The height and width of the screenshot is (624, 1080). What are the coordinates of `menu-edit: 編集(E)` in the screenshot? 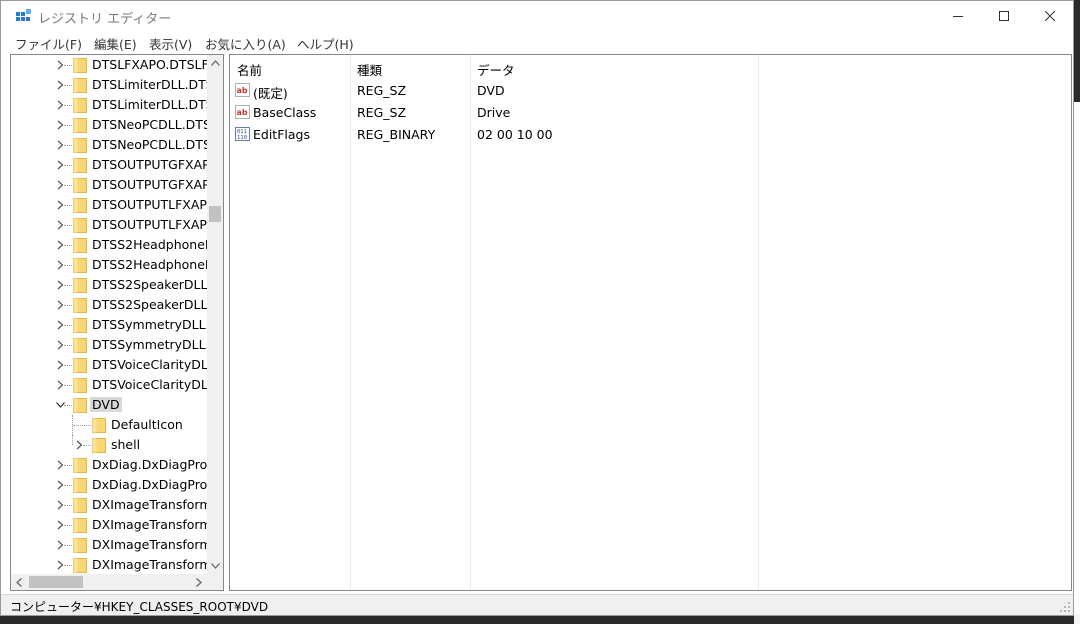 It's located at (115, 43).